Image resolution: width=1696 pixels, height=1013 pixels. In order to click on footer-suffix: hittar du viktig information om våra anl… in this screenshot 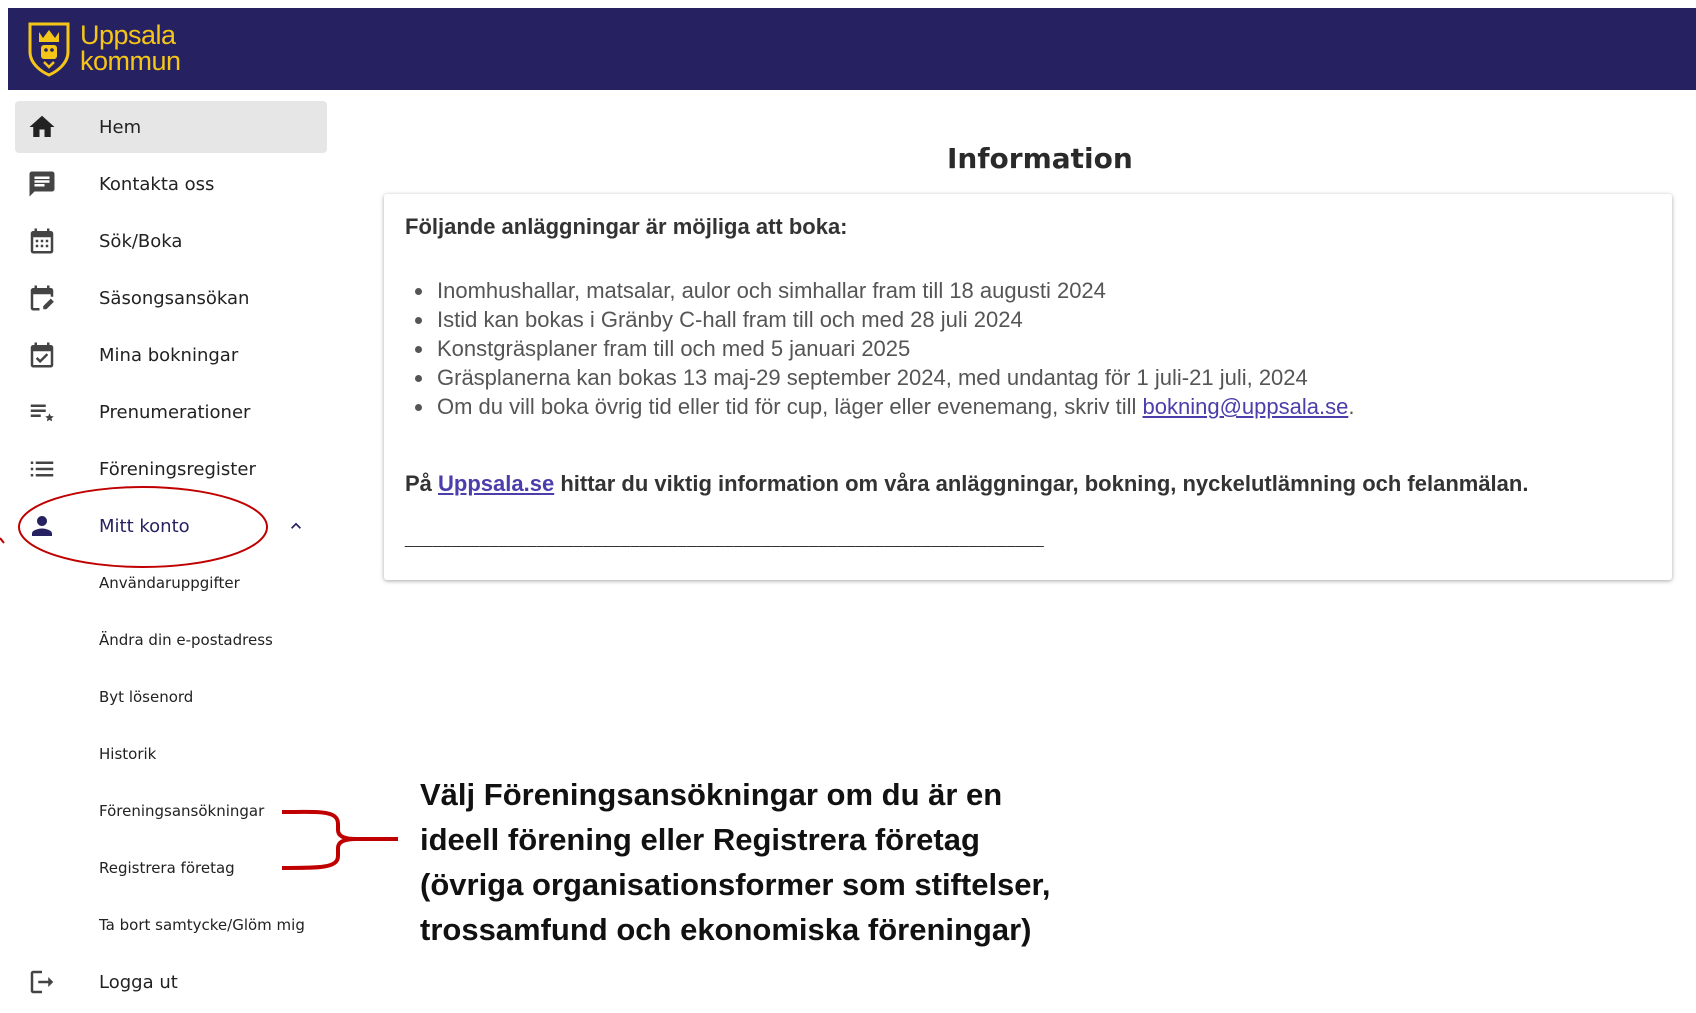, I will do `click(1041, 483)`.